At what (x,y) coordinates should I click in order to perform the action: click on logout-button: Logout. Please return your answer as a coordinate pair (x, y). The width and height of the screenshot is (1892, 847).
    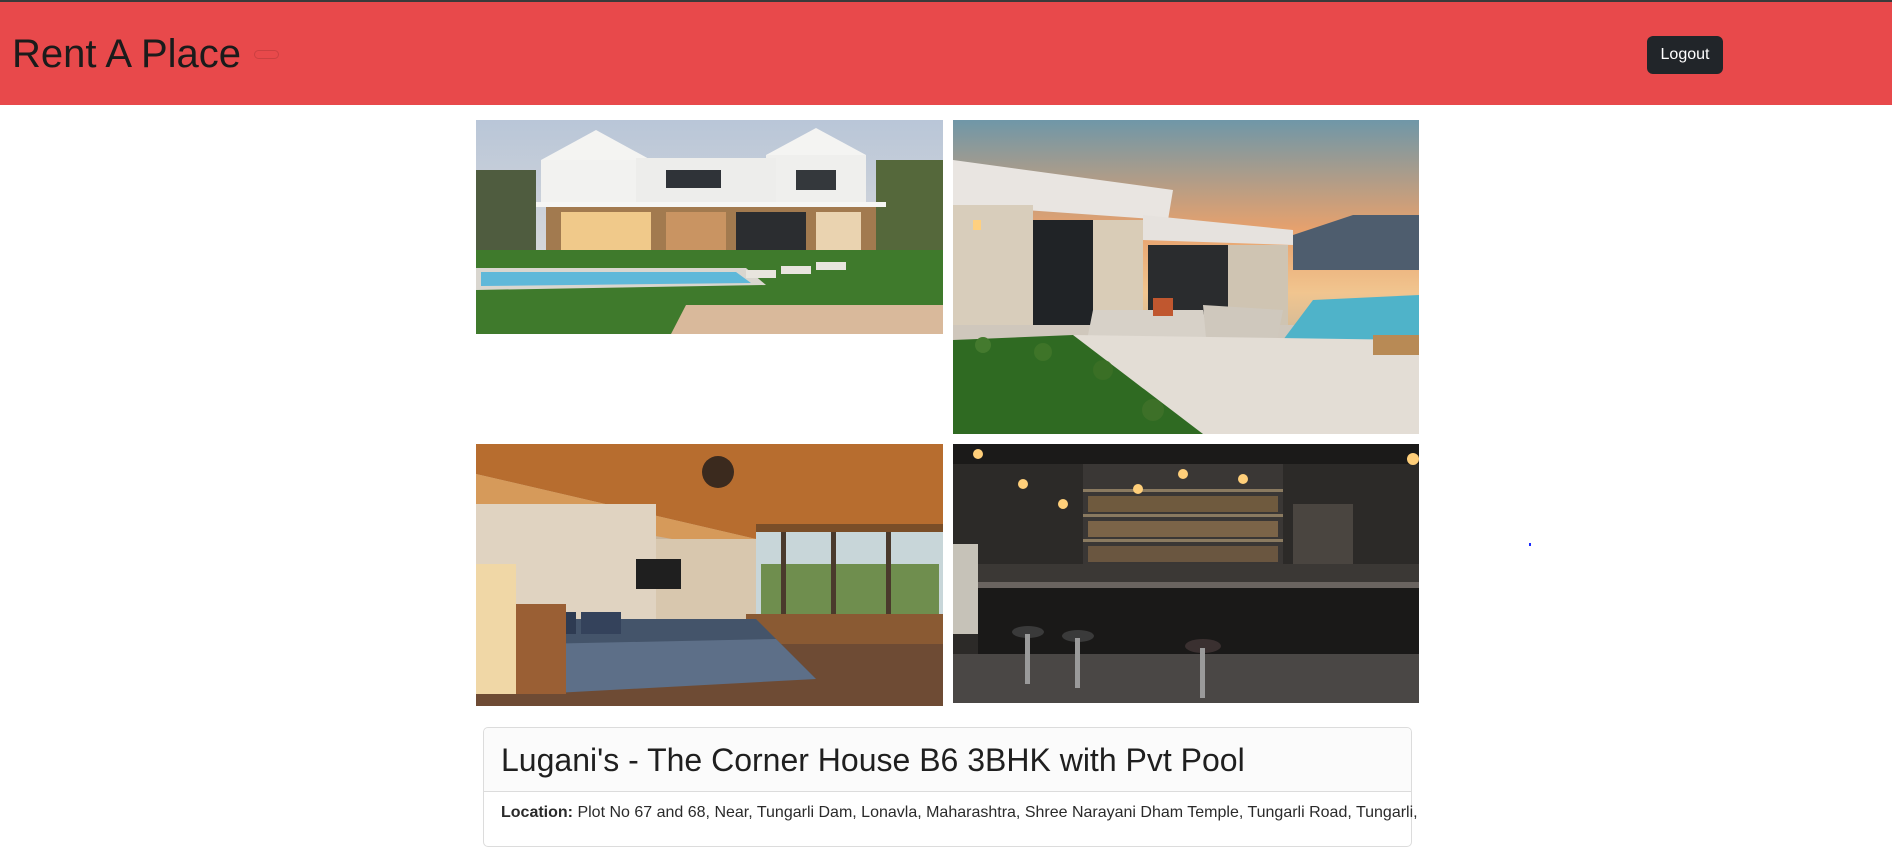
    Looking at the image, I should click on (1685, 55).